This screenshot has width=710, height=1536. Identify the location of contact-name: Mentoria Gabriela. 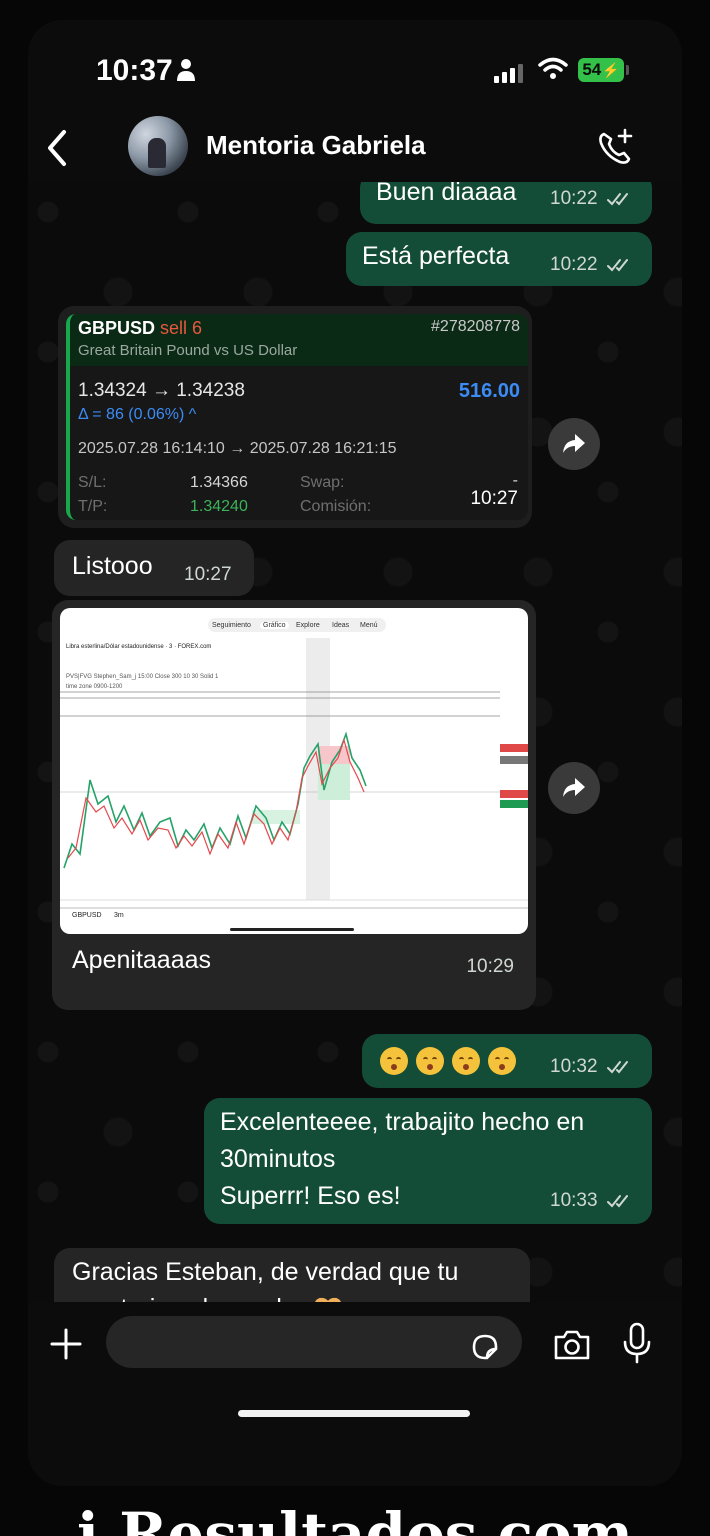
(316, 145).